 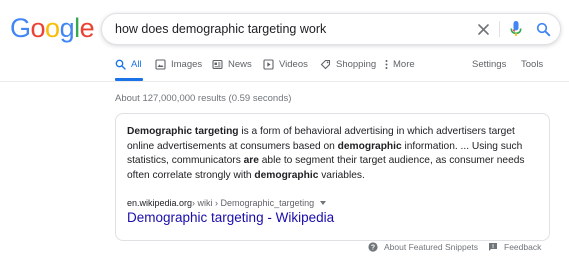 What do you see at coordinates (386, 64) in the screenshot?
I see `more-vert-icon` at bounding box center [386, 64].